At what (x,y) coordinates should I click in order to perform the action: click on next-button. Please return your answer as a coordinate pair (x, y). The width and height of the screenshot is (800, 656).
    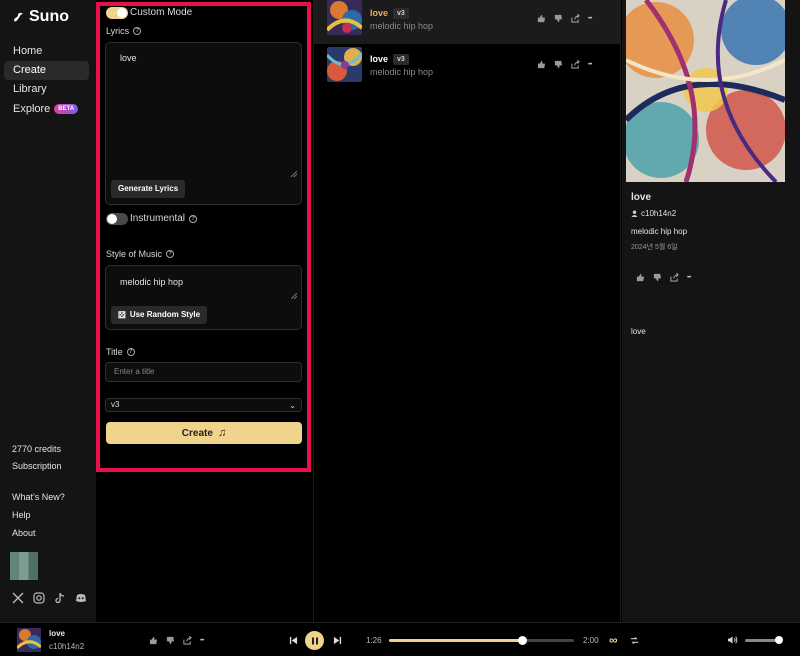
    Looking at the image, I should click on (337, 640).